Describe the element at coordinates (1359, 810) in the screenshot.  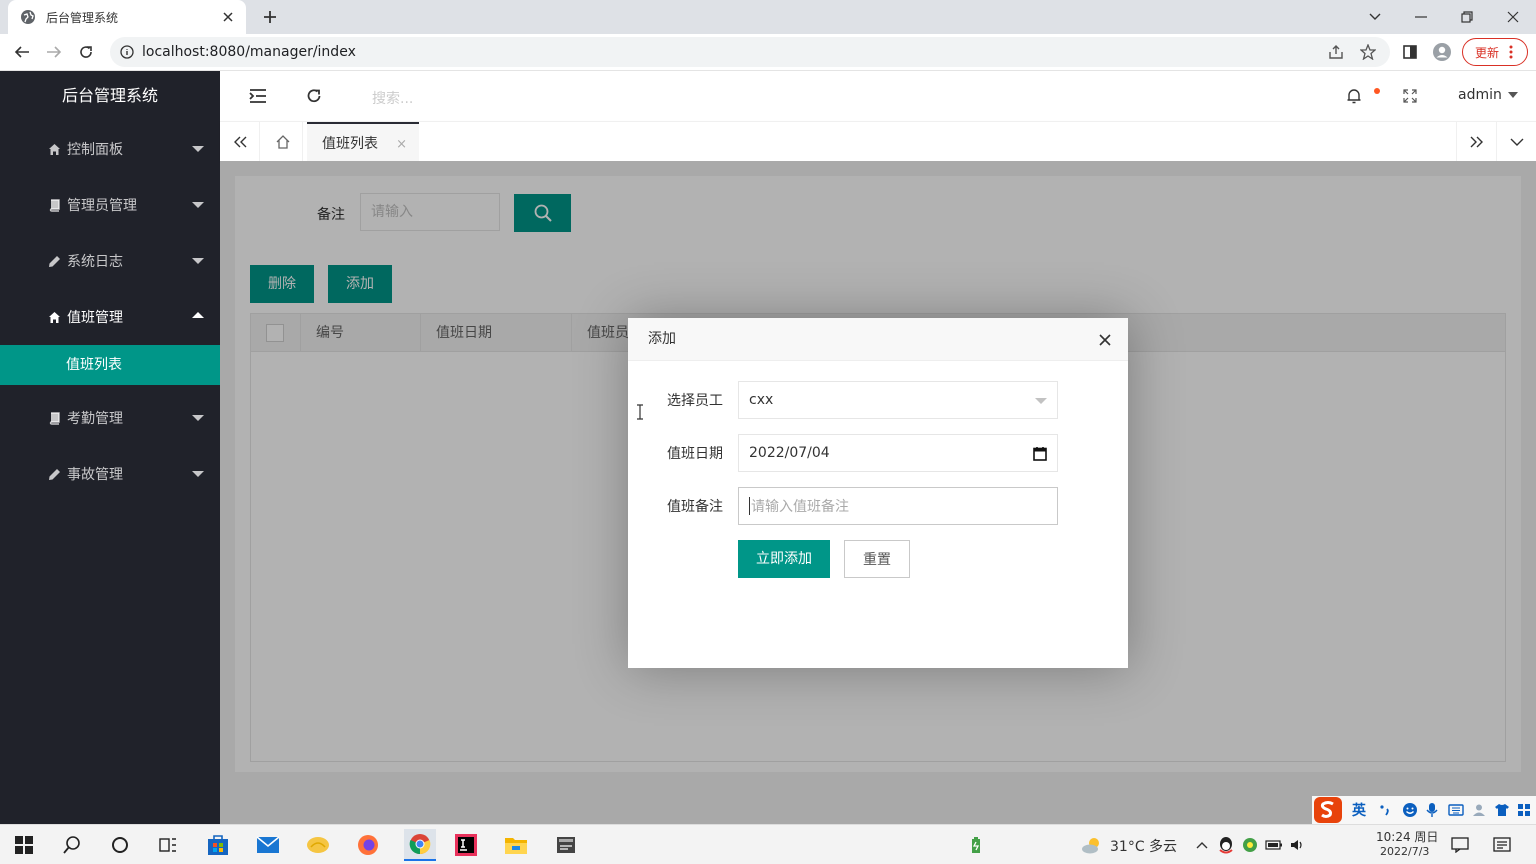
I see `ime-language: 英` at that location.